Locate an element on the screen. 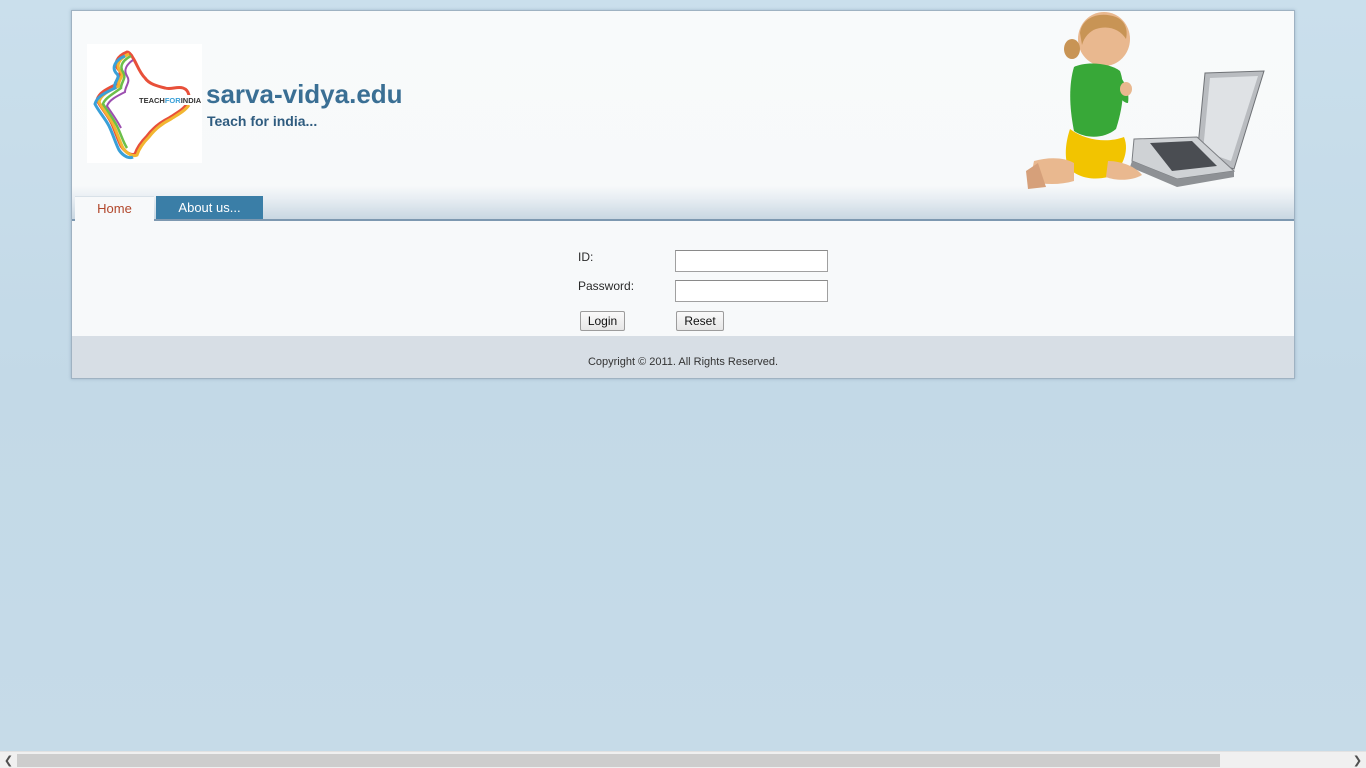  id-label: ID: is located at coordinates (586, 257).